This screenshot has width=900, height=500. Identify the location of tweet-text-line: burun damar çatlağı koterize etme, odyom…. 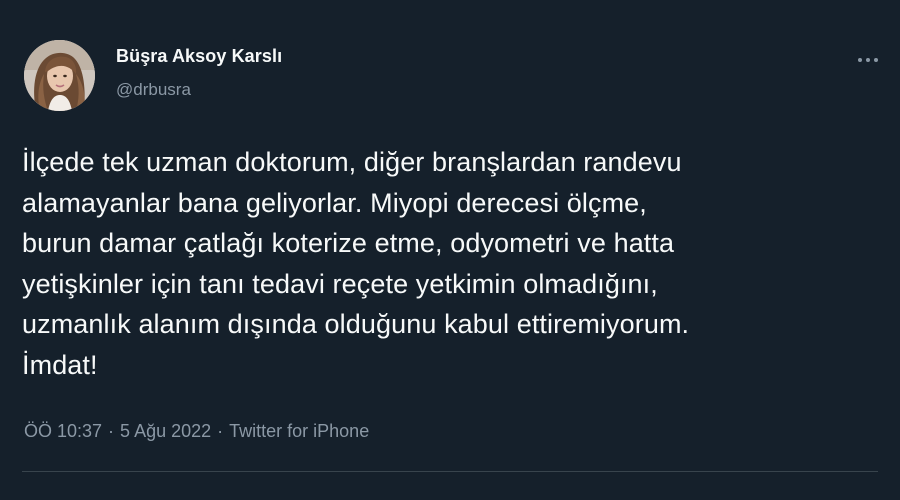
(348, 243).